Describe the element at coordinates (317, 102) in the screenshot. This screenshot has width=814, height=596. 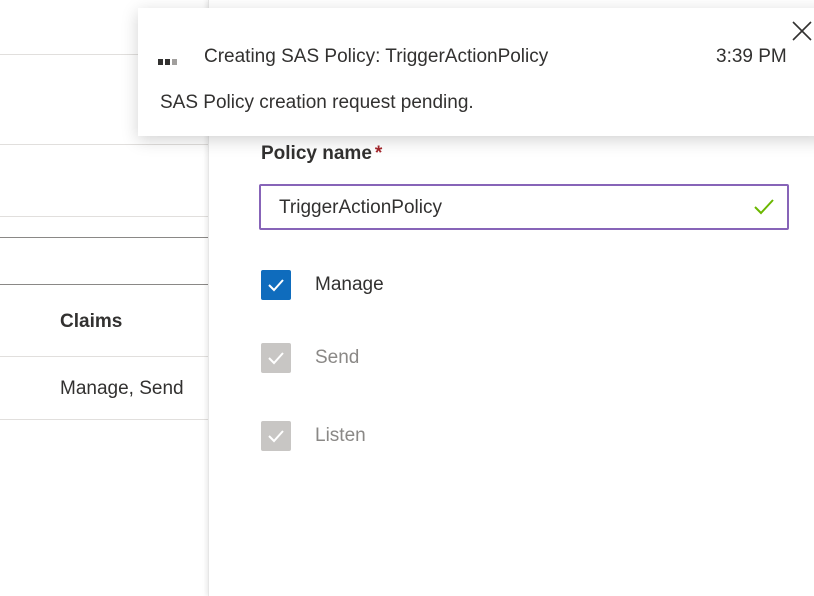
I see `notification-message: SAS Policy creation request pending.` at that location.